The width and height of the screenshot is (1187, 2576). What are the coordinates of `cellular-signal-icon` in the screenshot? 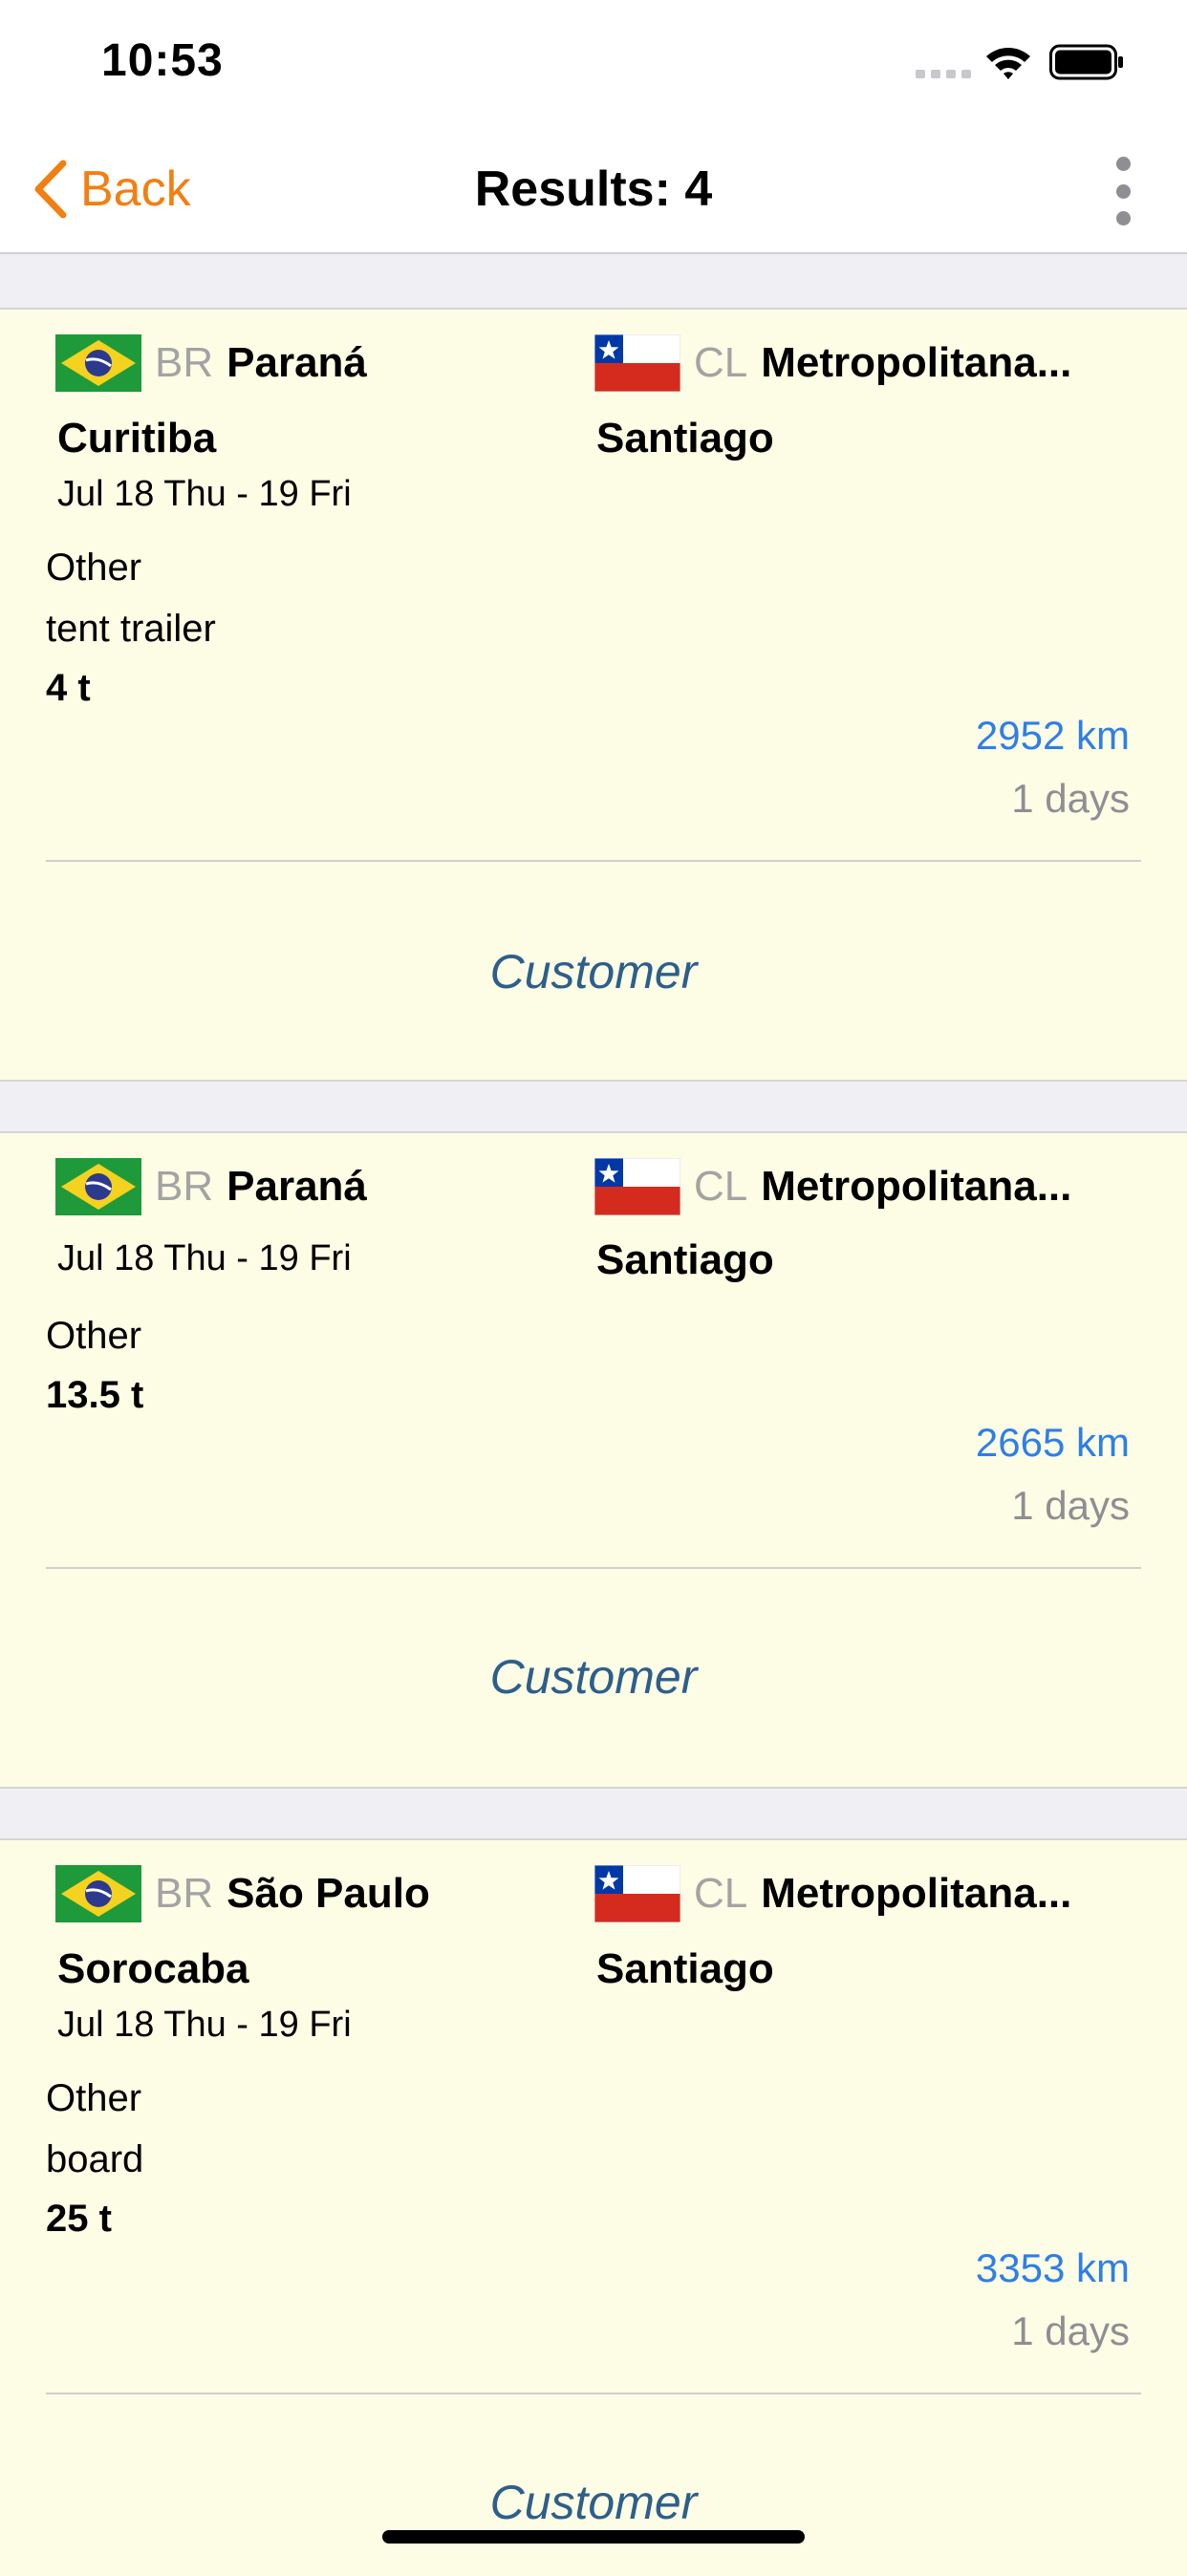 It's located at (943, 74).